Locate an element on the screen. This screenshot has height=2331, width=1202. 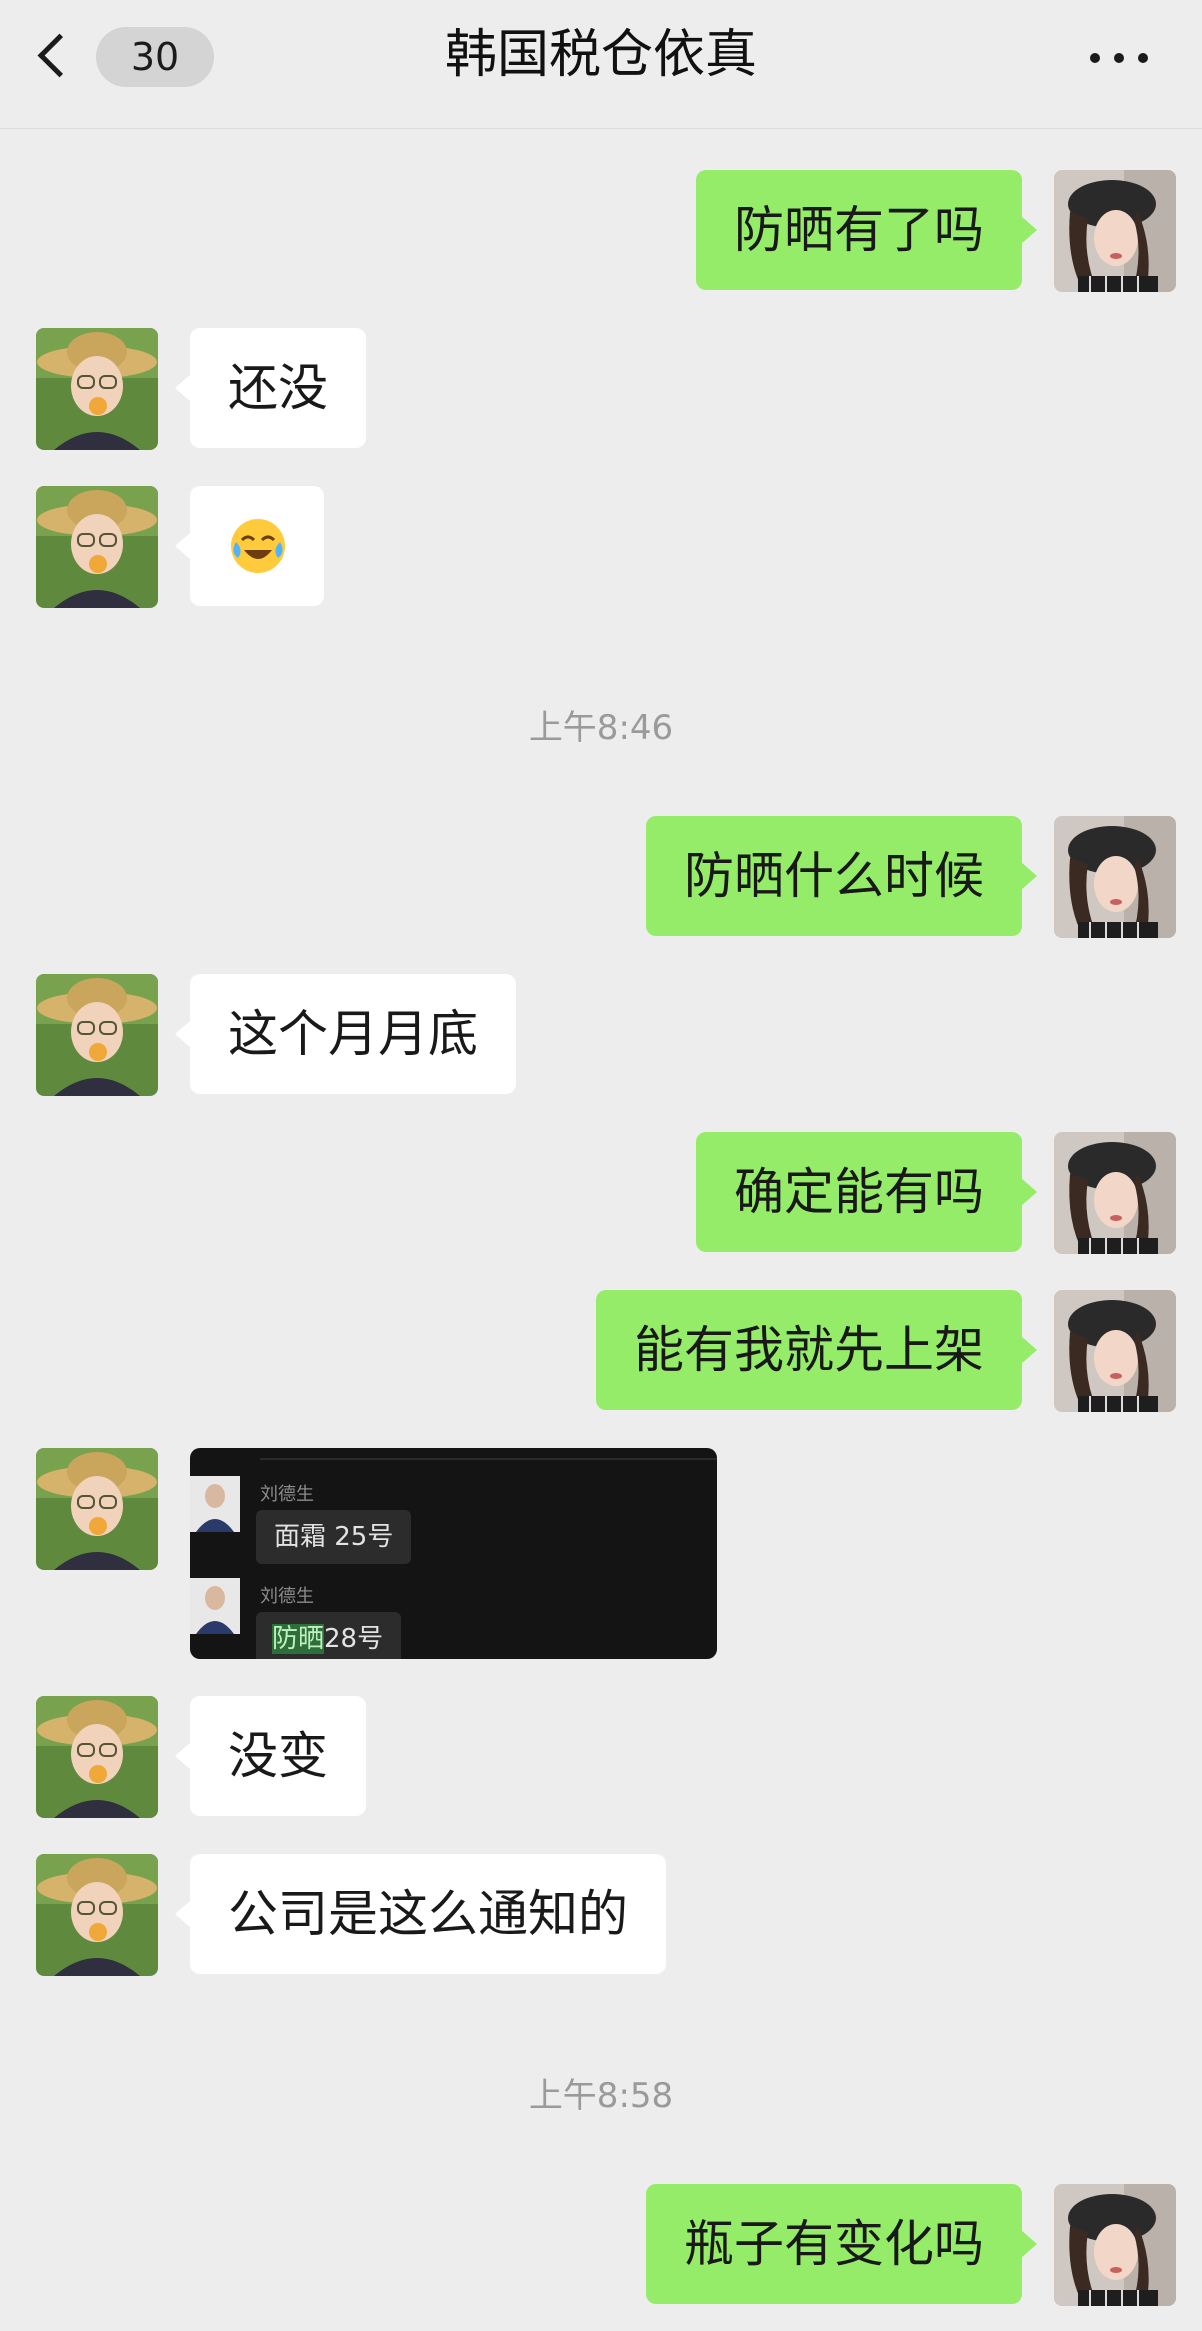
message-bubble-outgoing: 确定能有吗 is located at coordinates (866, 1192).